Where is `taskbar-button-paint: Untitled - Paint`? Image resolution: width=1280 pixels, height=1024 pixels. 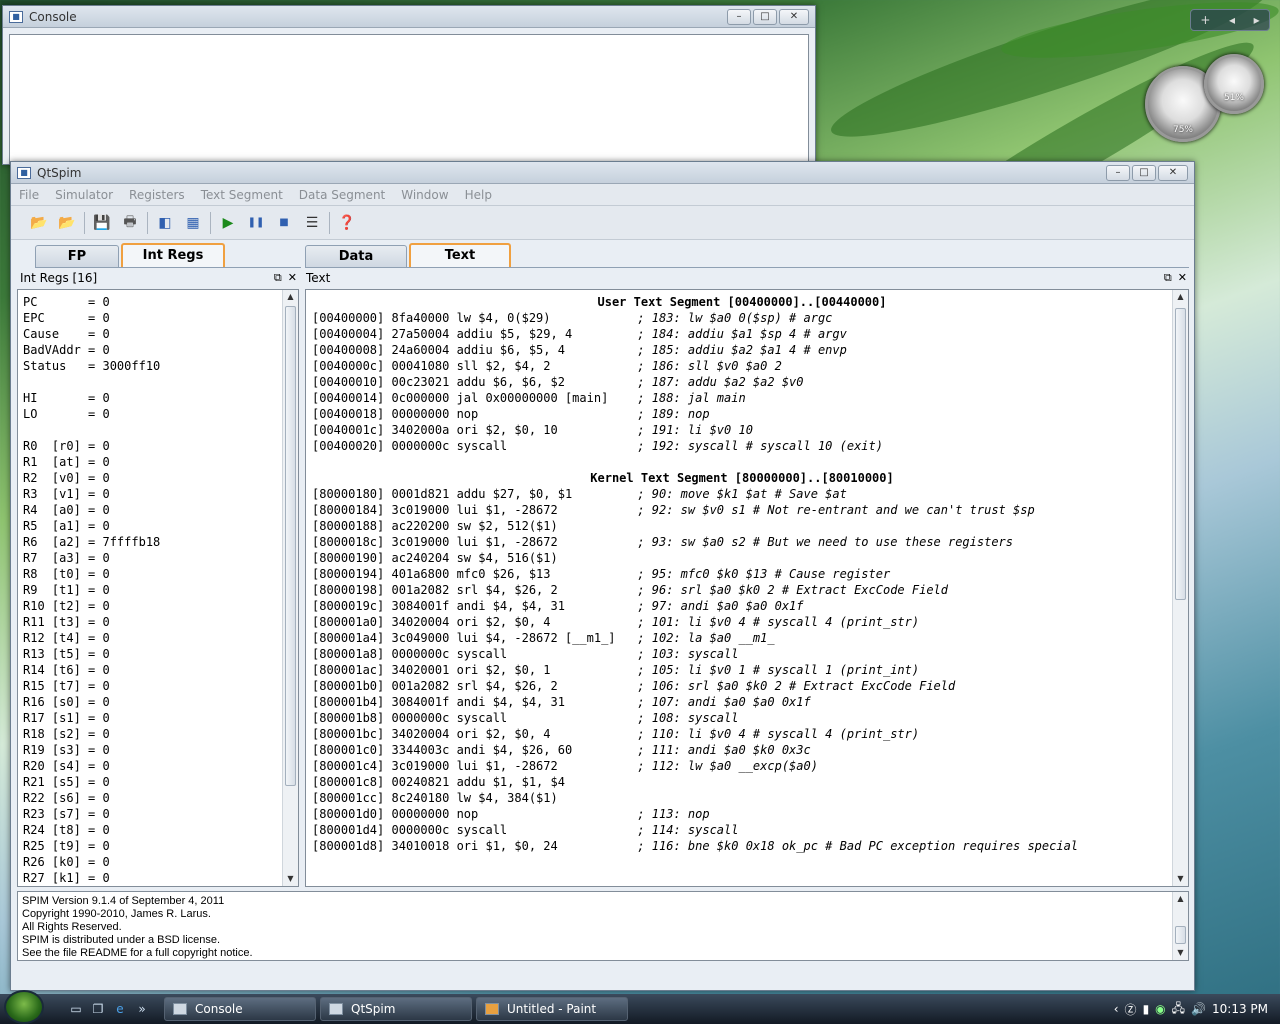 taskbar-button-paint: Untitled - Paint is located at coordinates (552, 1009).